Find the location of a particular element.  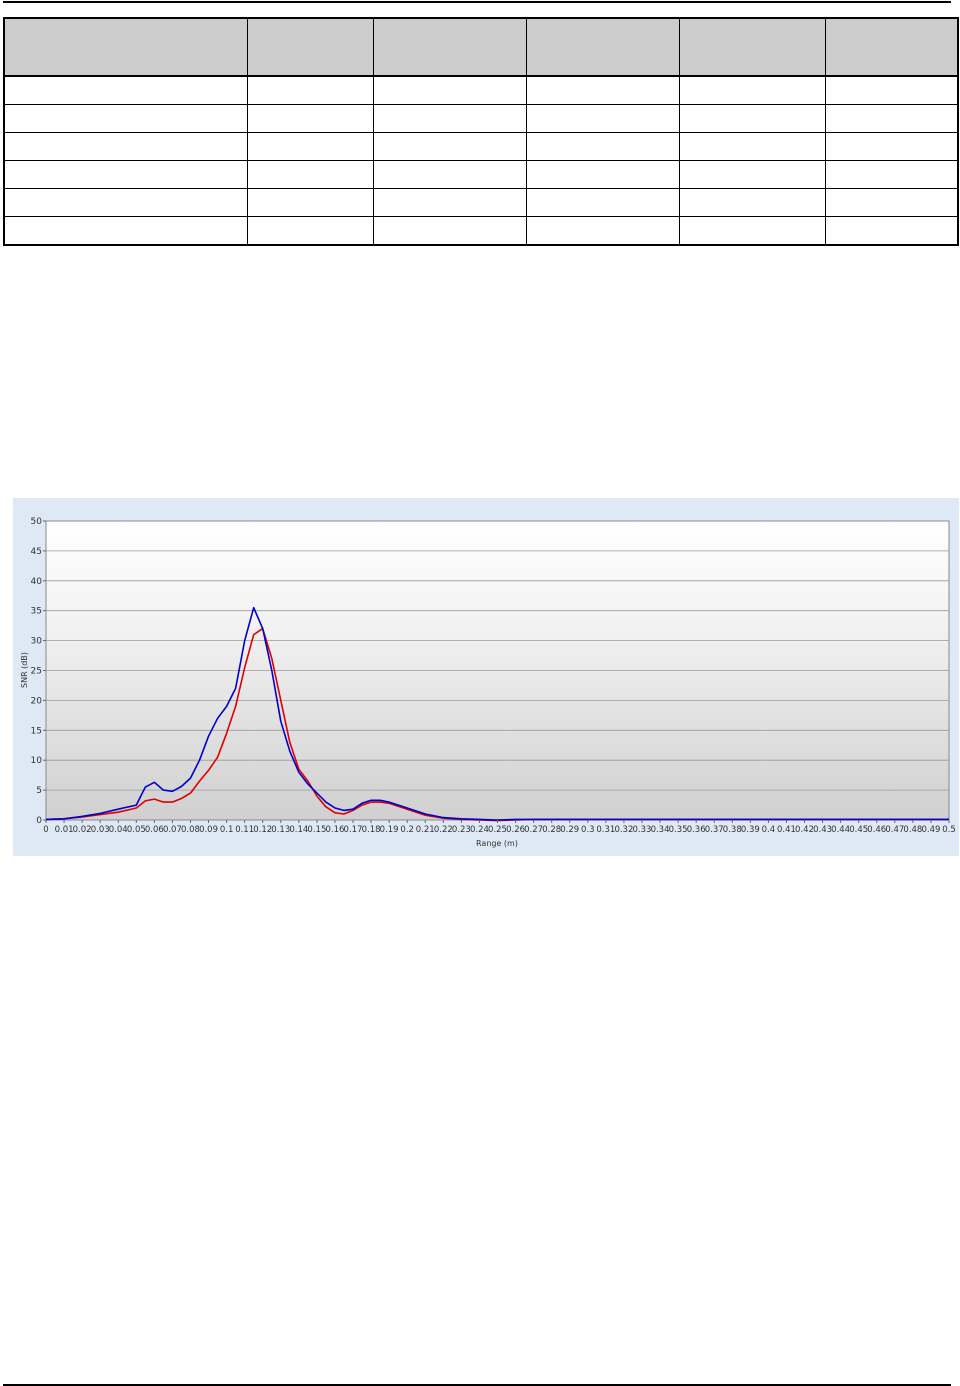

x-tick-label: 0.2 is located at coordinates (407, 830).